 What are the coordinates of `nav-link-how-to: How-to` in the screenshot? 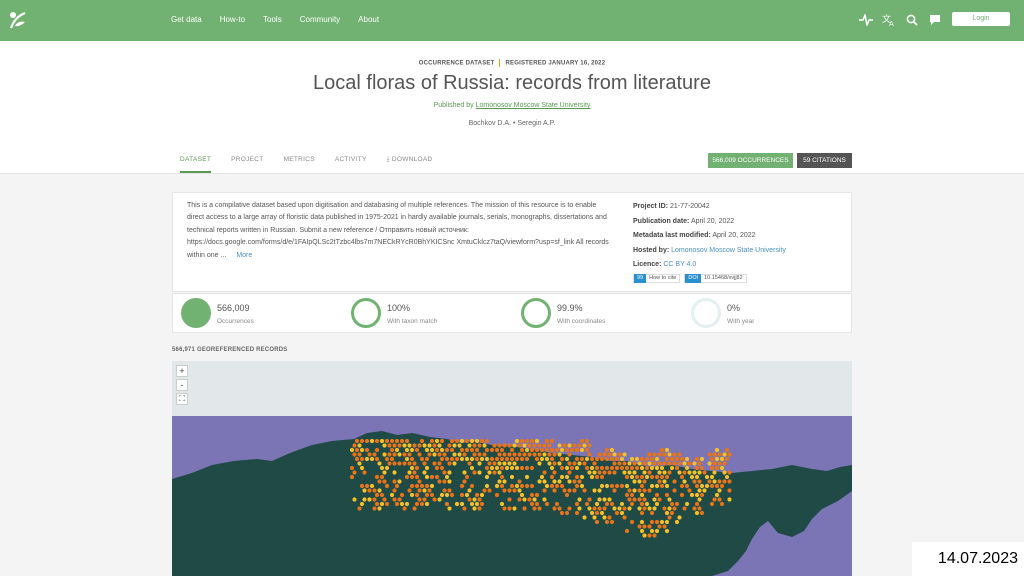 It's located at (232, 19).